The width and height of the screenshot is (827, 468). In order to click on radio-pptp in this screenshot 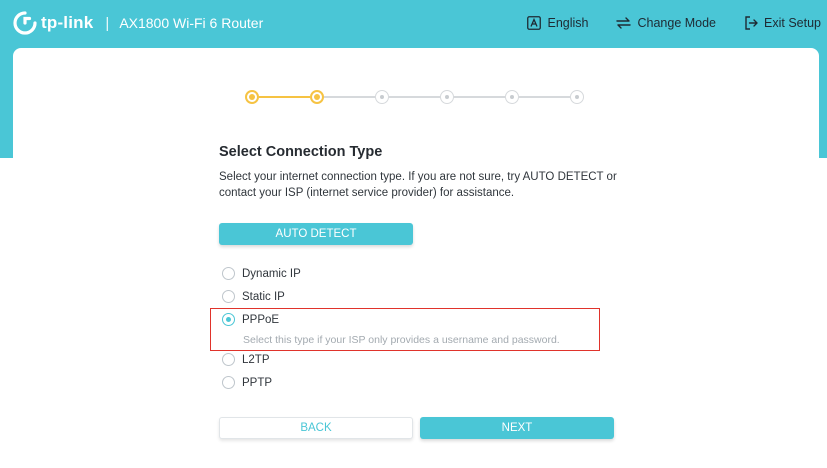, I will do `click(228, 382)`.